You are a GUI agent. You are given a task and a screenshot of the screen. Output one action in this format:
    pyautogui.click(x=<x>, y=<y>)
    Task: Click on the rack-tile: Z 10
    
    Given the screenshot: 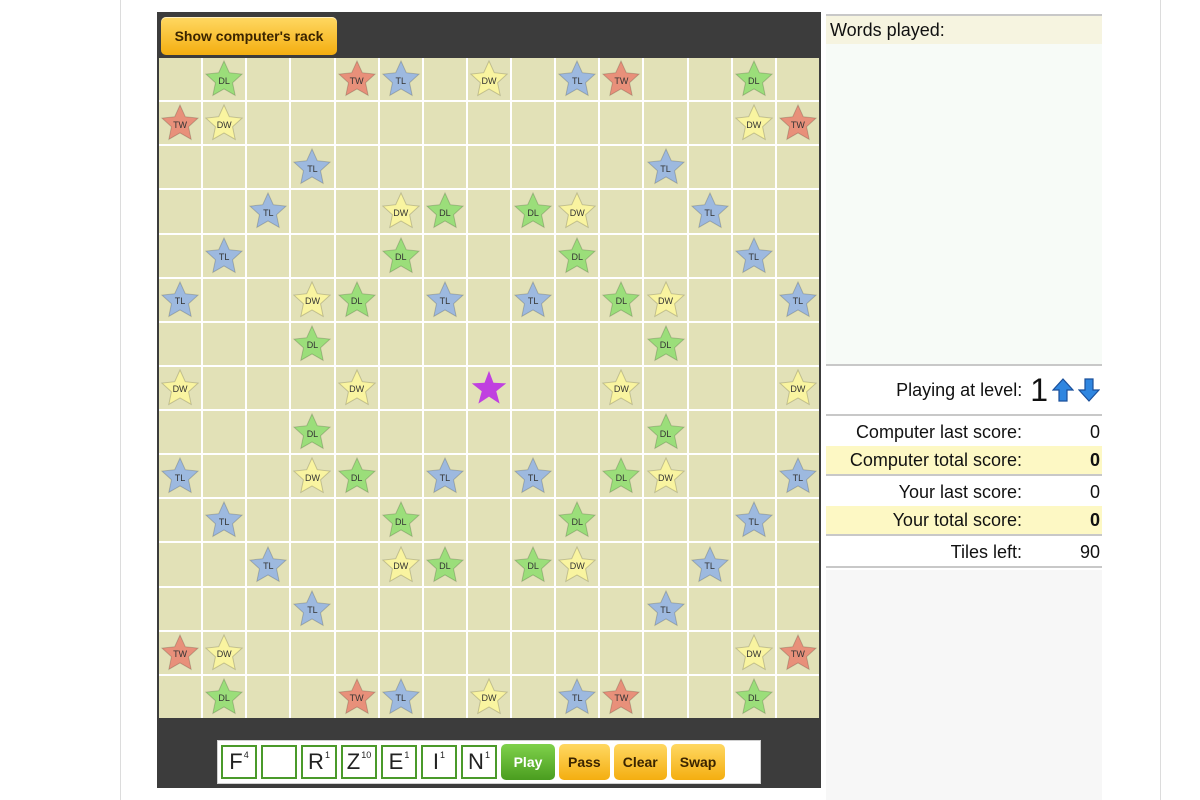 What is the action you would take?
    pyautogui.click(x=359, y=762)
    